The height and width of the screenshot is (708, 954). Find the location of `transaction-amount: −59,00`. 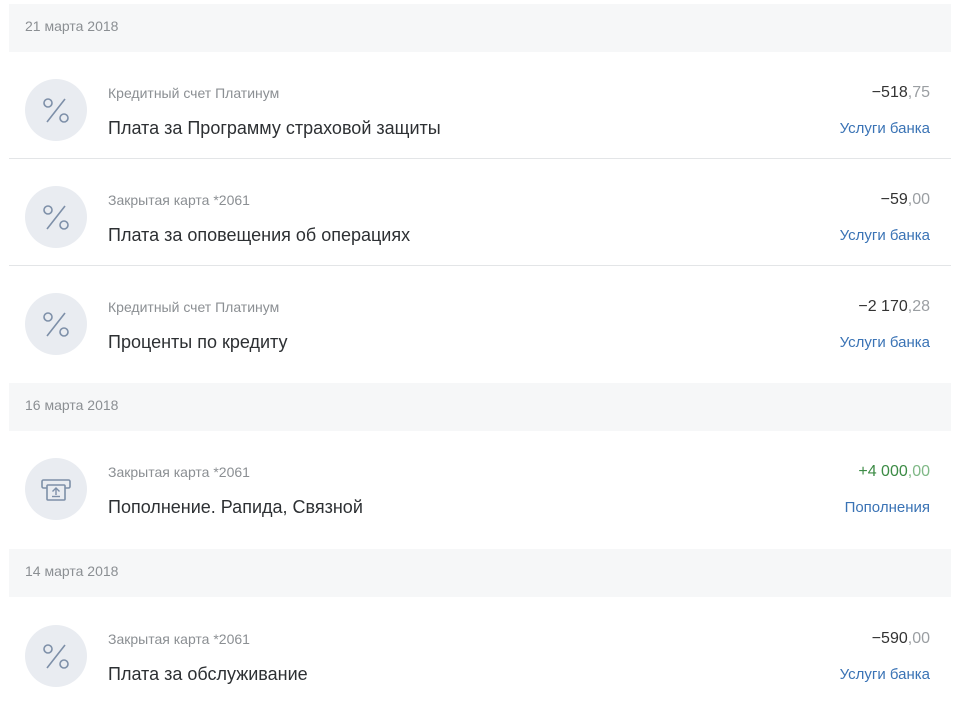

transaction-amount: −59,00 is located at coordinates (905, 199).